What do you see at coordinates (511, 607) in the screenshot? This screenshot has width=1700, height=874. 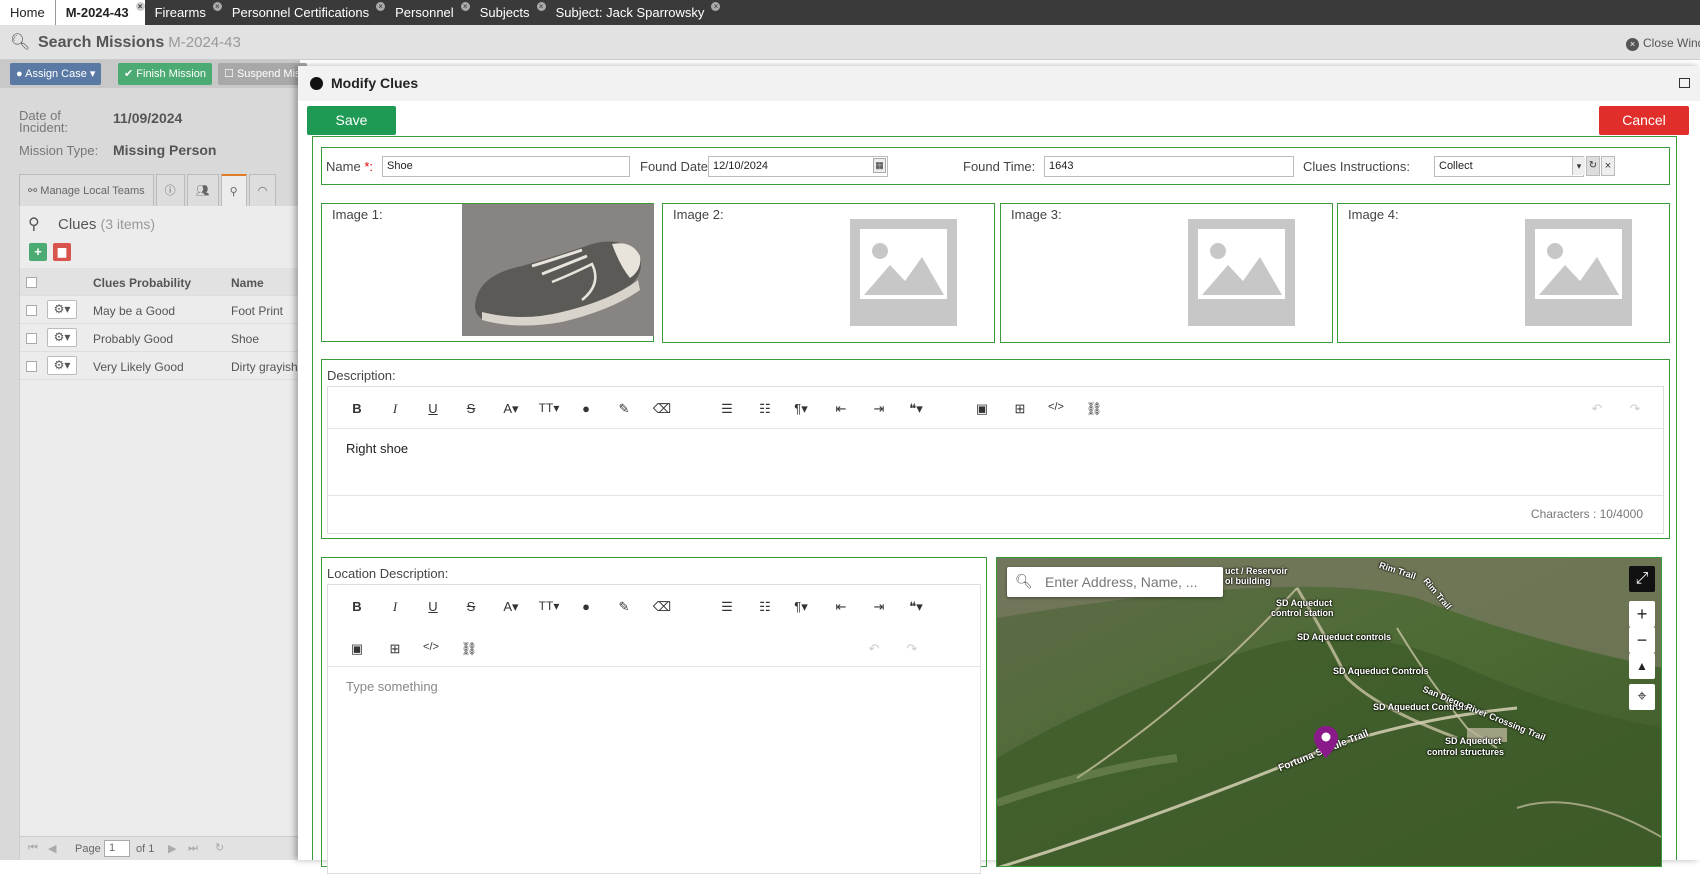 I see `font-family-icon: A▾` at bounding box center [511, 607].